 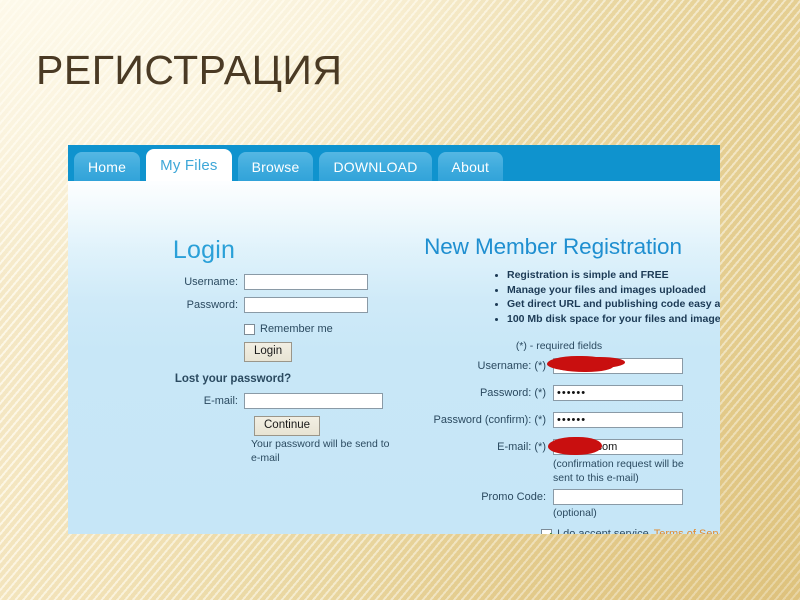 What do you see at coordinates (618, 393) in the screenshot?
I see `reg-password-input: ••••••` at bounding box center [618, 393].